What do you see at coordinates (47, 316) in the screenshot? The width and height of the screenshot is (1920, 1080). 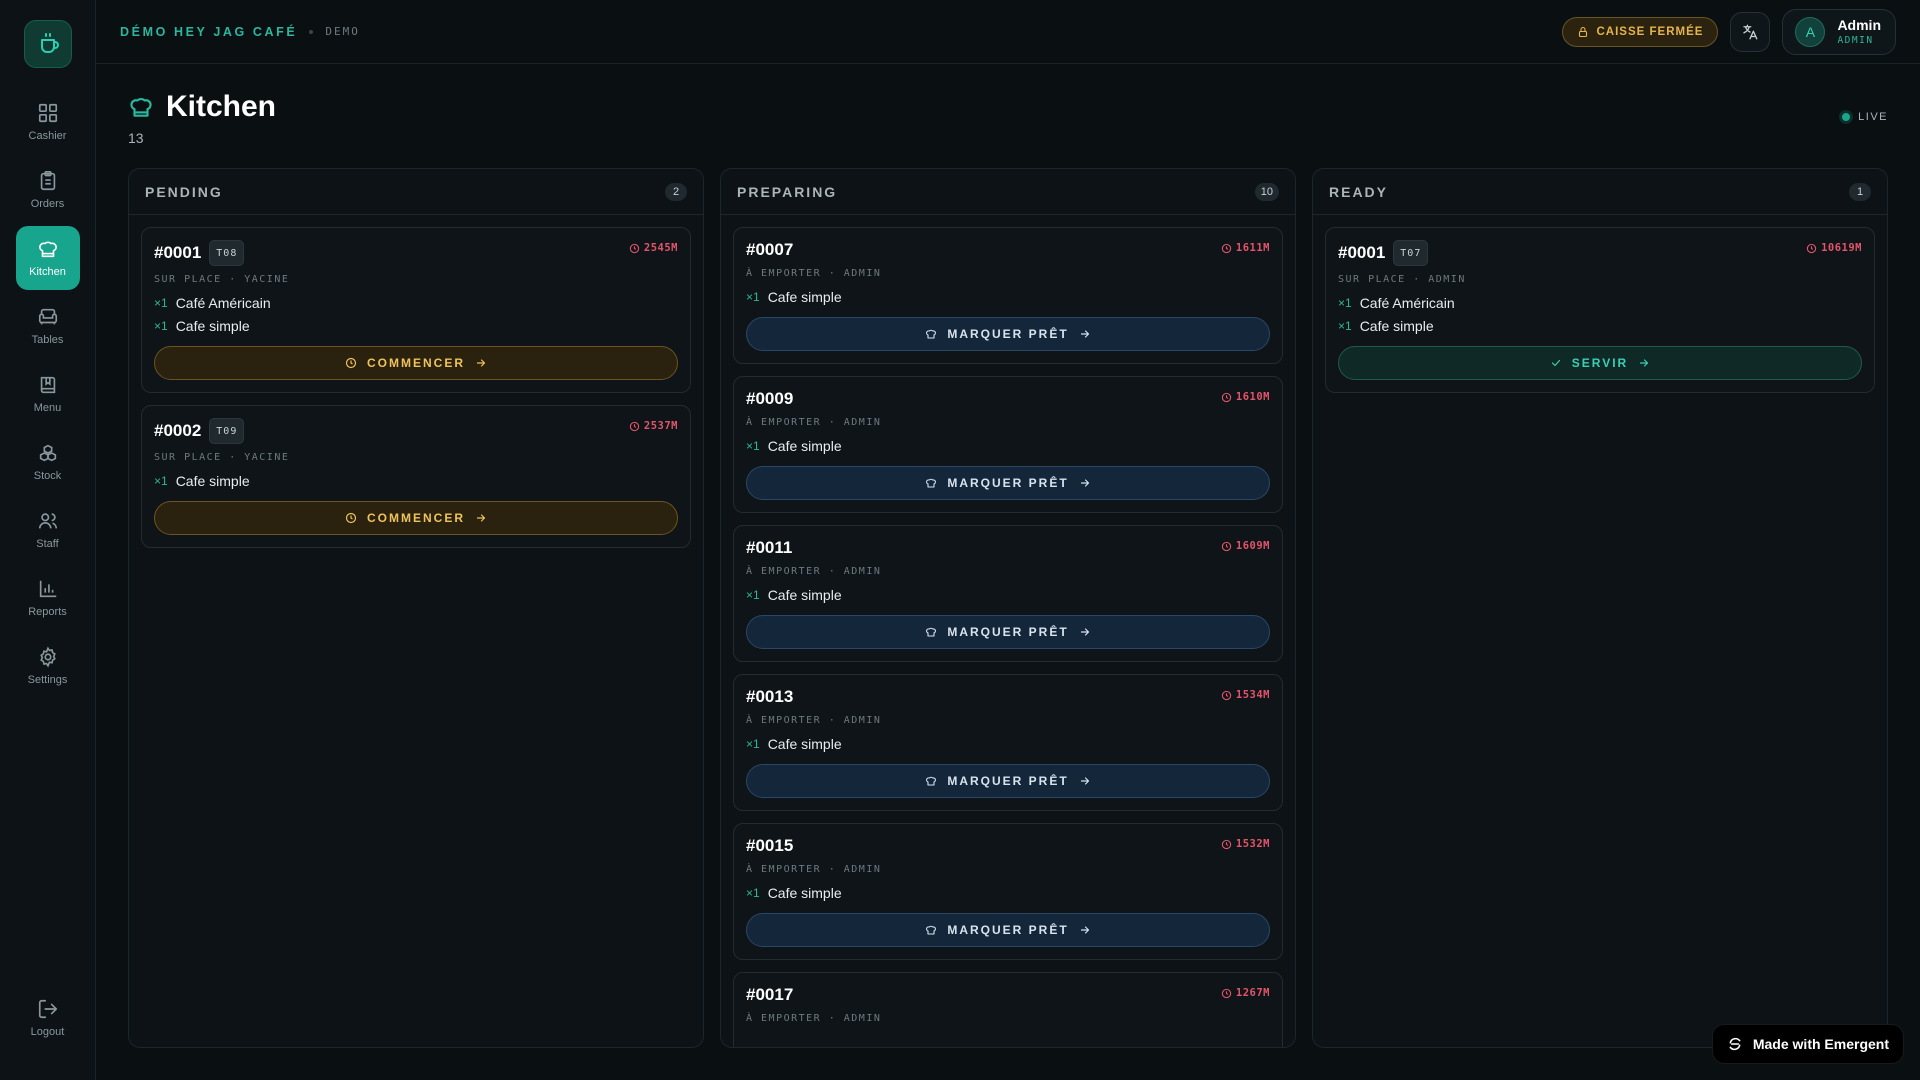 I see `armchair-icon` at bounding box center [47, 316].